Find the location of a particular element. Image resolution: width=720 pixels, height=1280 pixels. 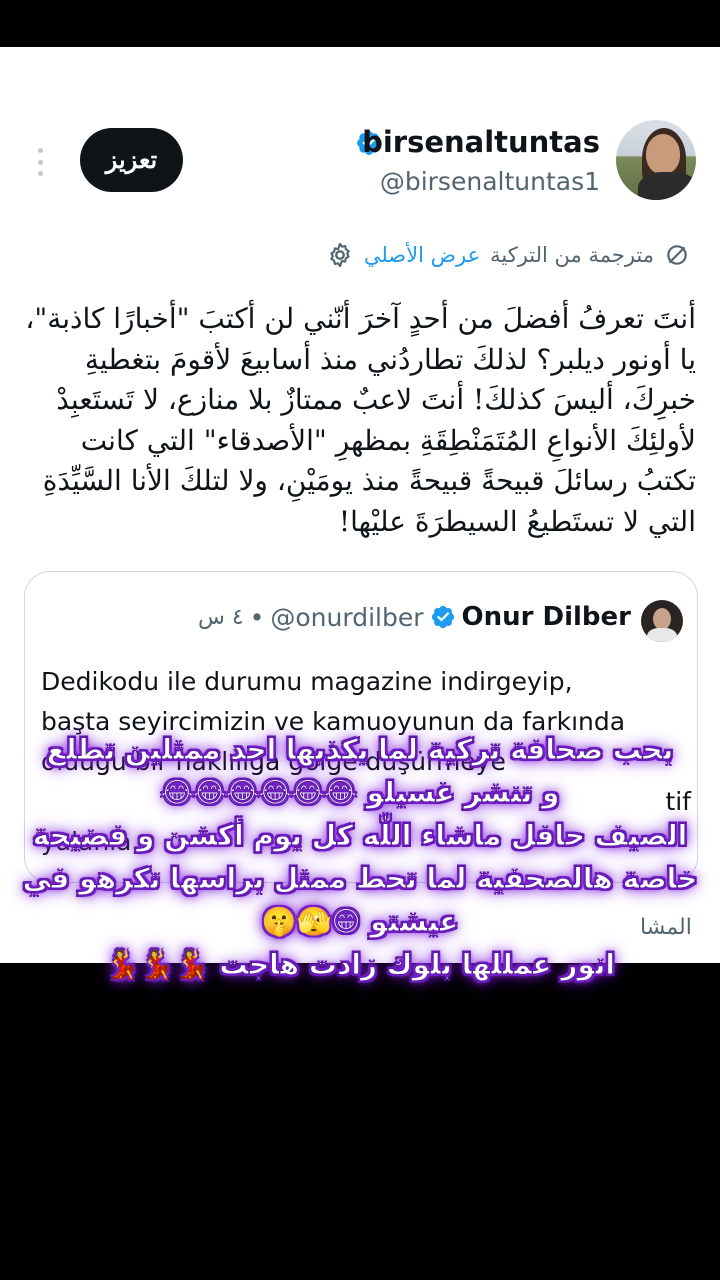

quoted-tweet-header: ٤ س • @onurdilber Onur Dilber is located at coordinates (414, 617).